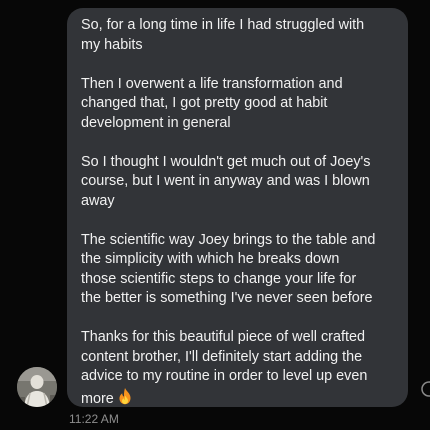  I want to click on sender-avatar, so click(37, 387).